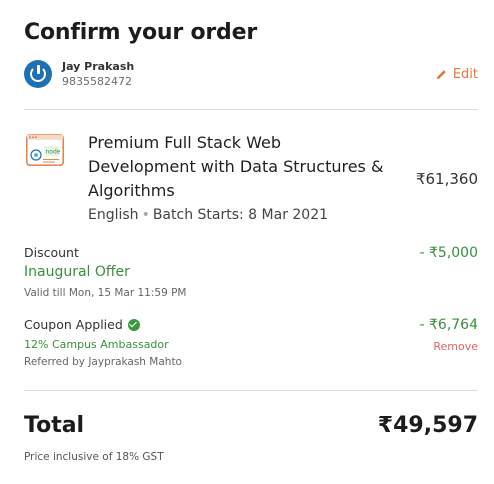  What do you see at coordinates (96, 344) in the screenshot?
I see `coupon-description: 12% Campus Ambassador` at bounding box center [96, 344].